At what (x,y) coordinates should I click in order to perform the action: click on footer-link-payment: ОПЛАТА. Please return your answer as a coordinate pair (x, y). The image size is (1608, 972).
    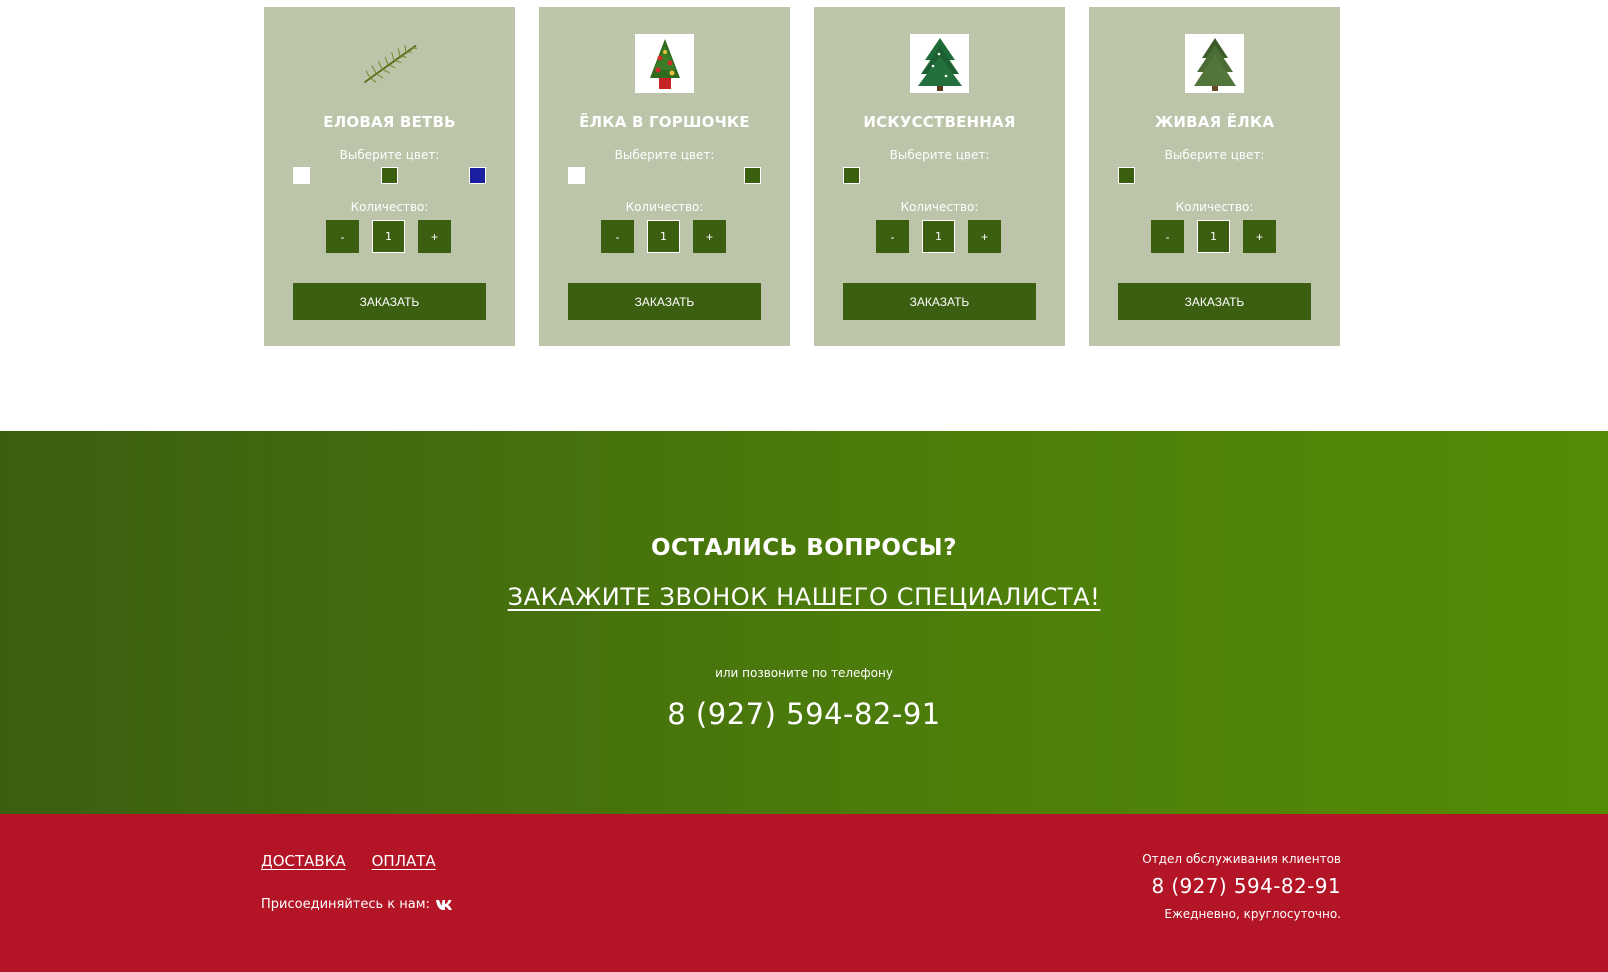
    Looking at the image, I should click on (404, 861).